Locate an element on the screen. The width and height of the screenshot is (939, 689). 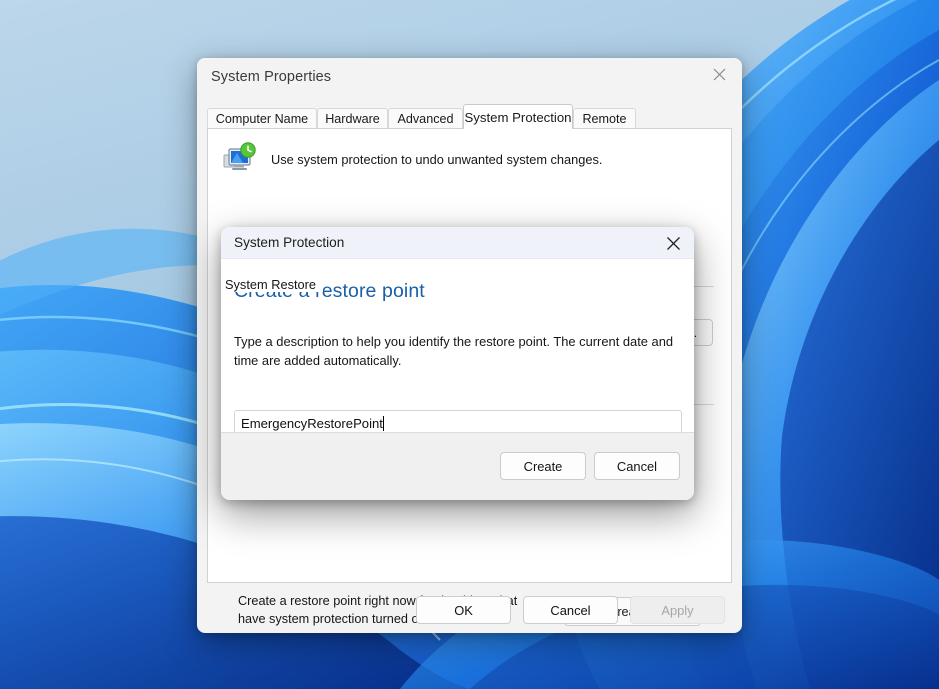
tab-hardware: Hardware is located at coordinates (352, 118).